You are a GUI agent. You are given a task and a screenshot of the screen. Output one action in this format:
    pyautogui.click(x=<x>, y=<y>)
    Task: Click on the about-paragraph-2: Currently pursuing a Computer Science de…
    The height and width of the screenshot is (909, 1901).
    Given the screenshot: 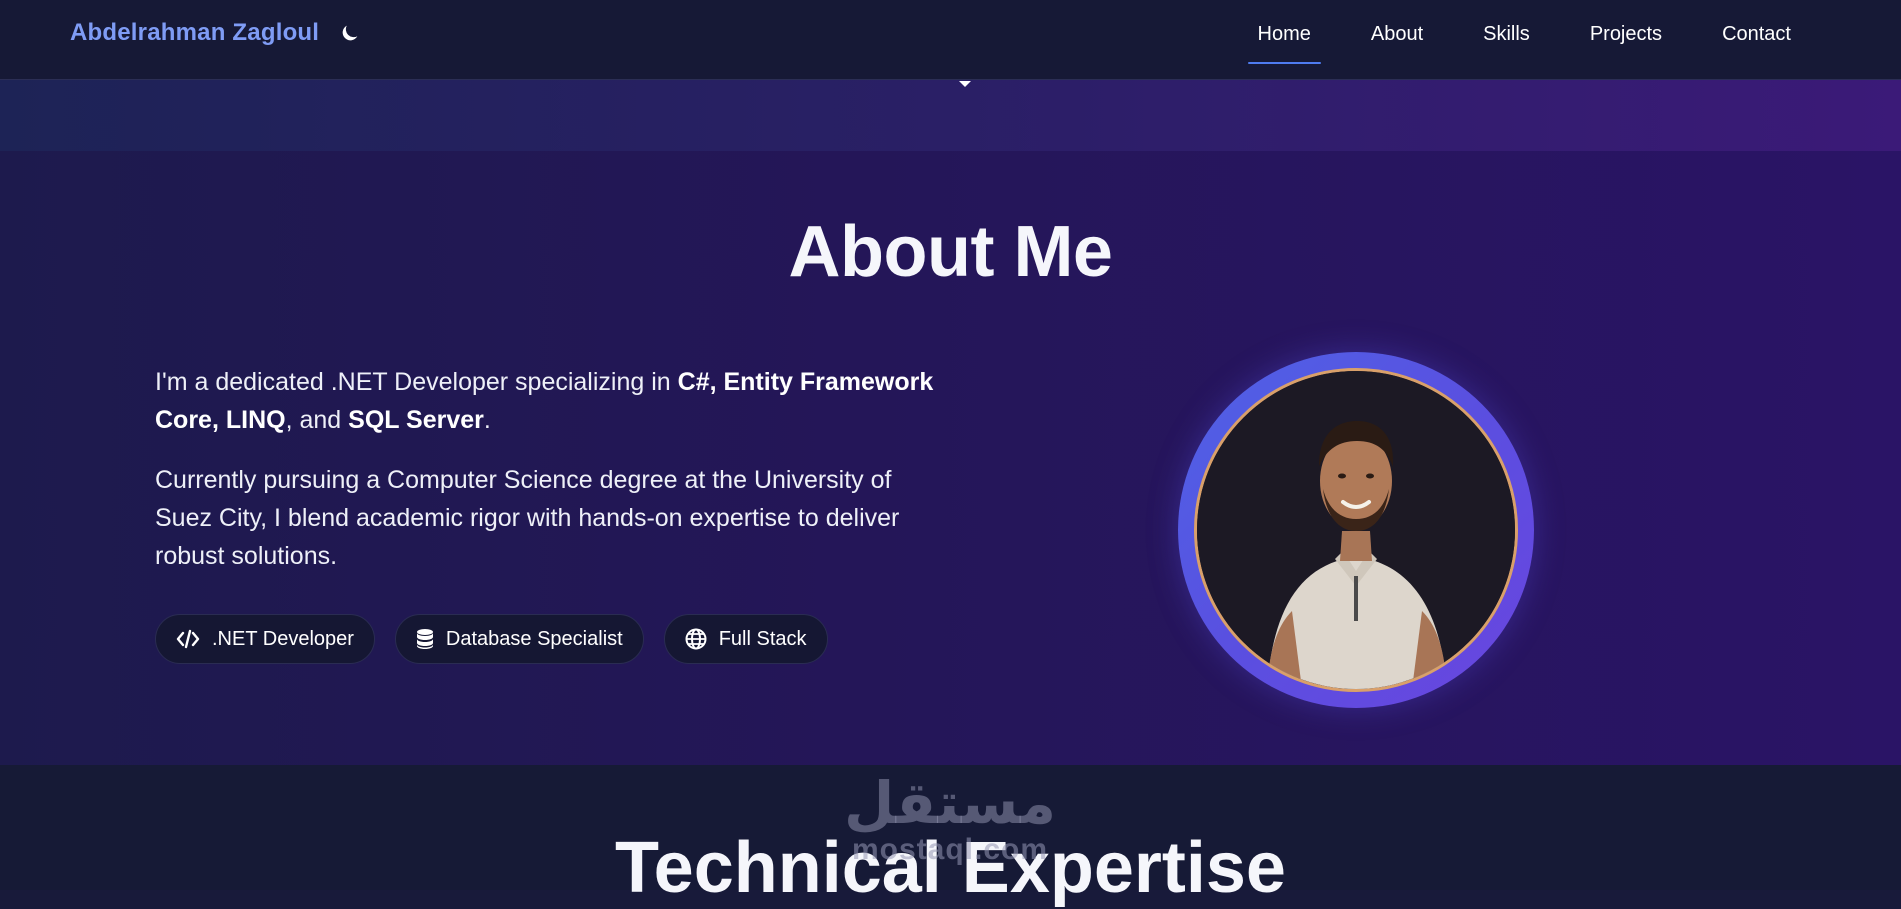 What is the action you would take?
    pyautogui.click(x=527, y=518)
    